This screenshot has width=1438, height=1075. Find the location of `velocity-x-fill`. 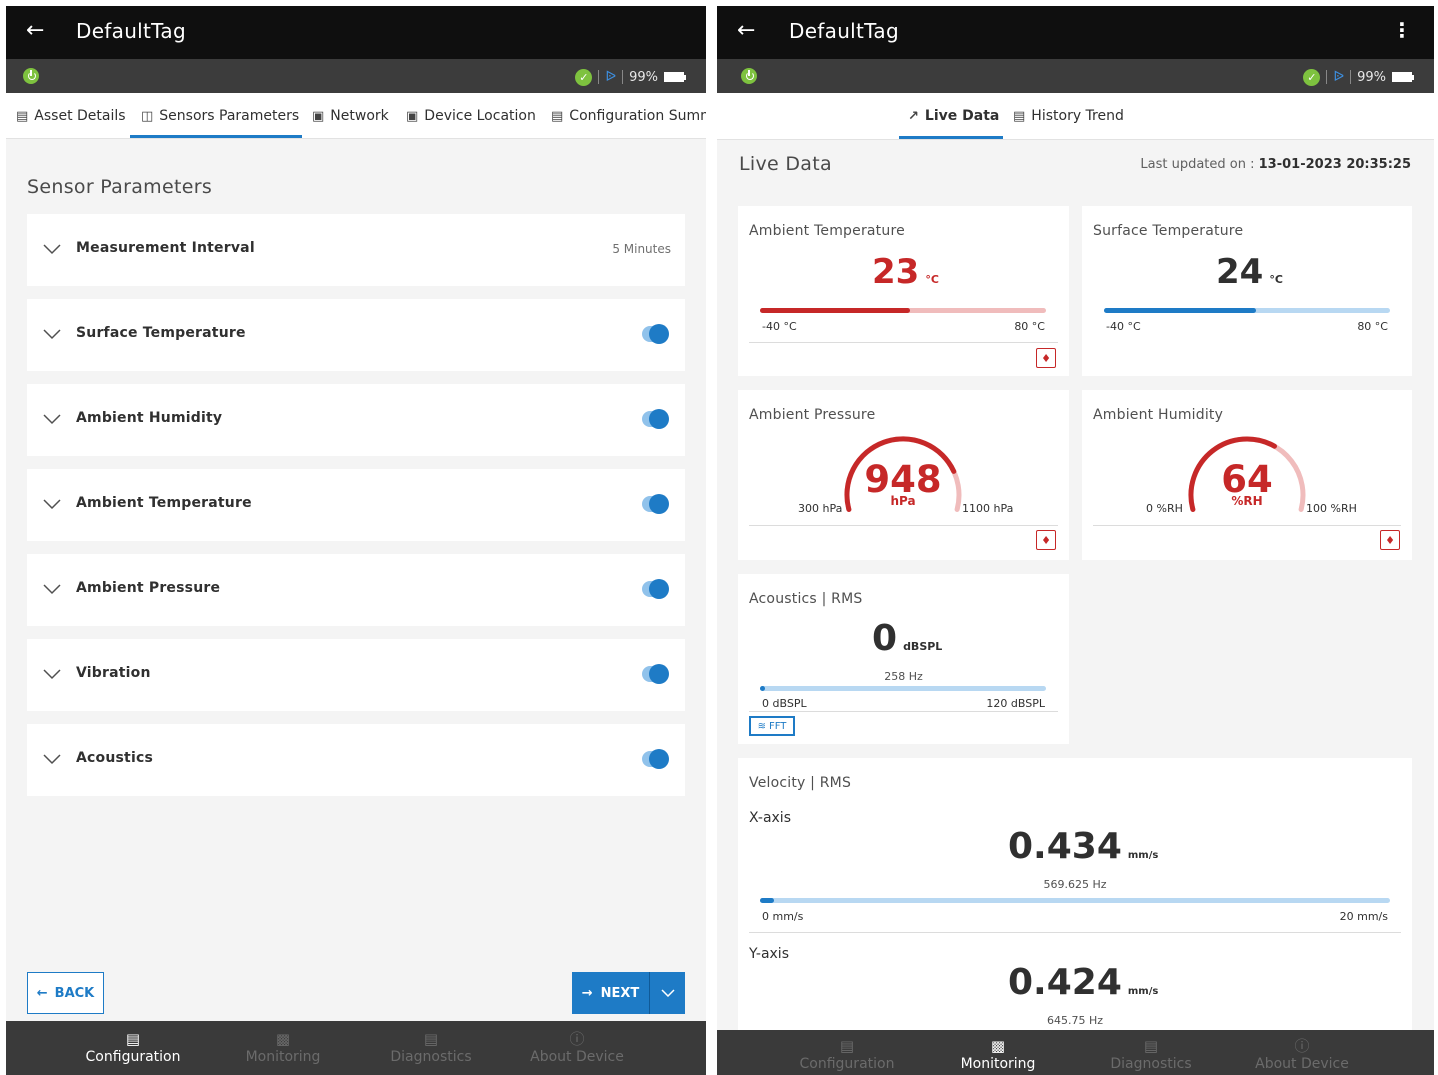

velocity-x-fill is located at coordinates (767, 900).